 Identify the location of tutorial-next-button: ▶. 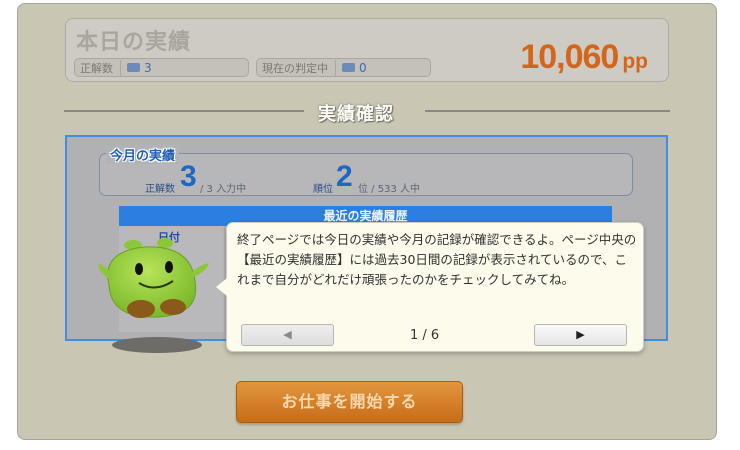
(580, 335).